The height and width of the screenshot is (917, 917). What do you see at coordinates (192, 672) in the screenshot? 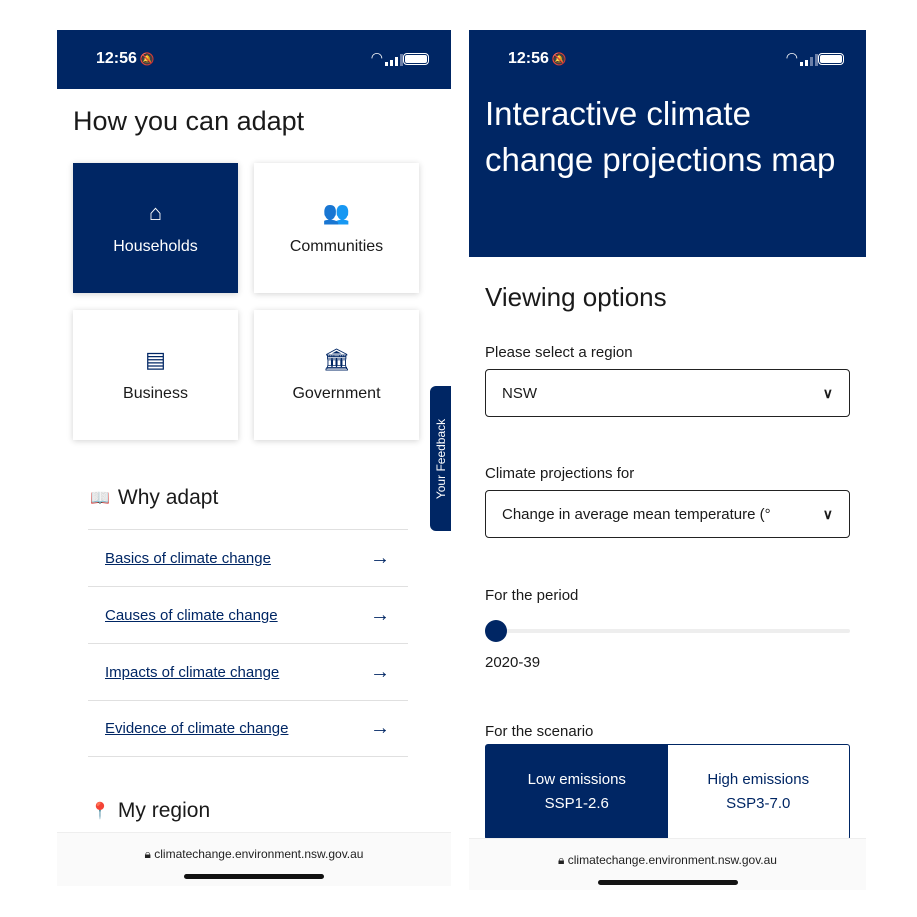
I see `link-text: Impacts of climate change` at bounding box center [192, 672].